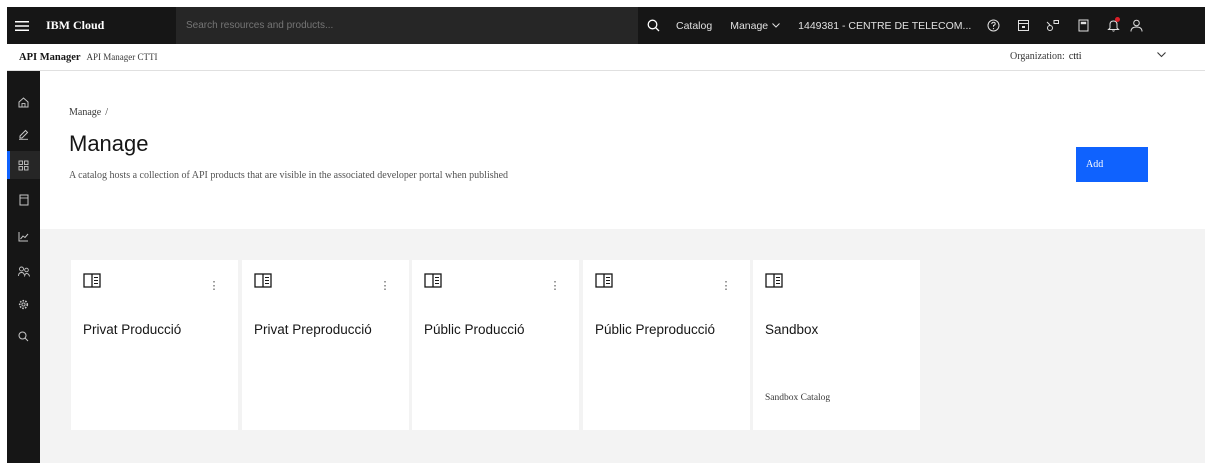 The width and height of the screenshot is (1205, 463). Describe the element at coordinates (1083, 25) in the screenshot. I see `calculator-icon` at that location.